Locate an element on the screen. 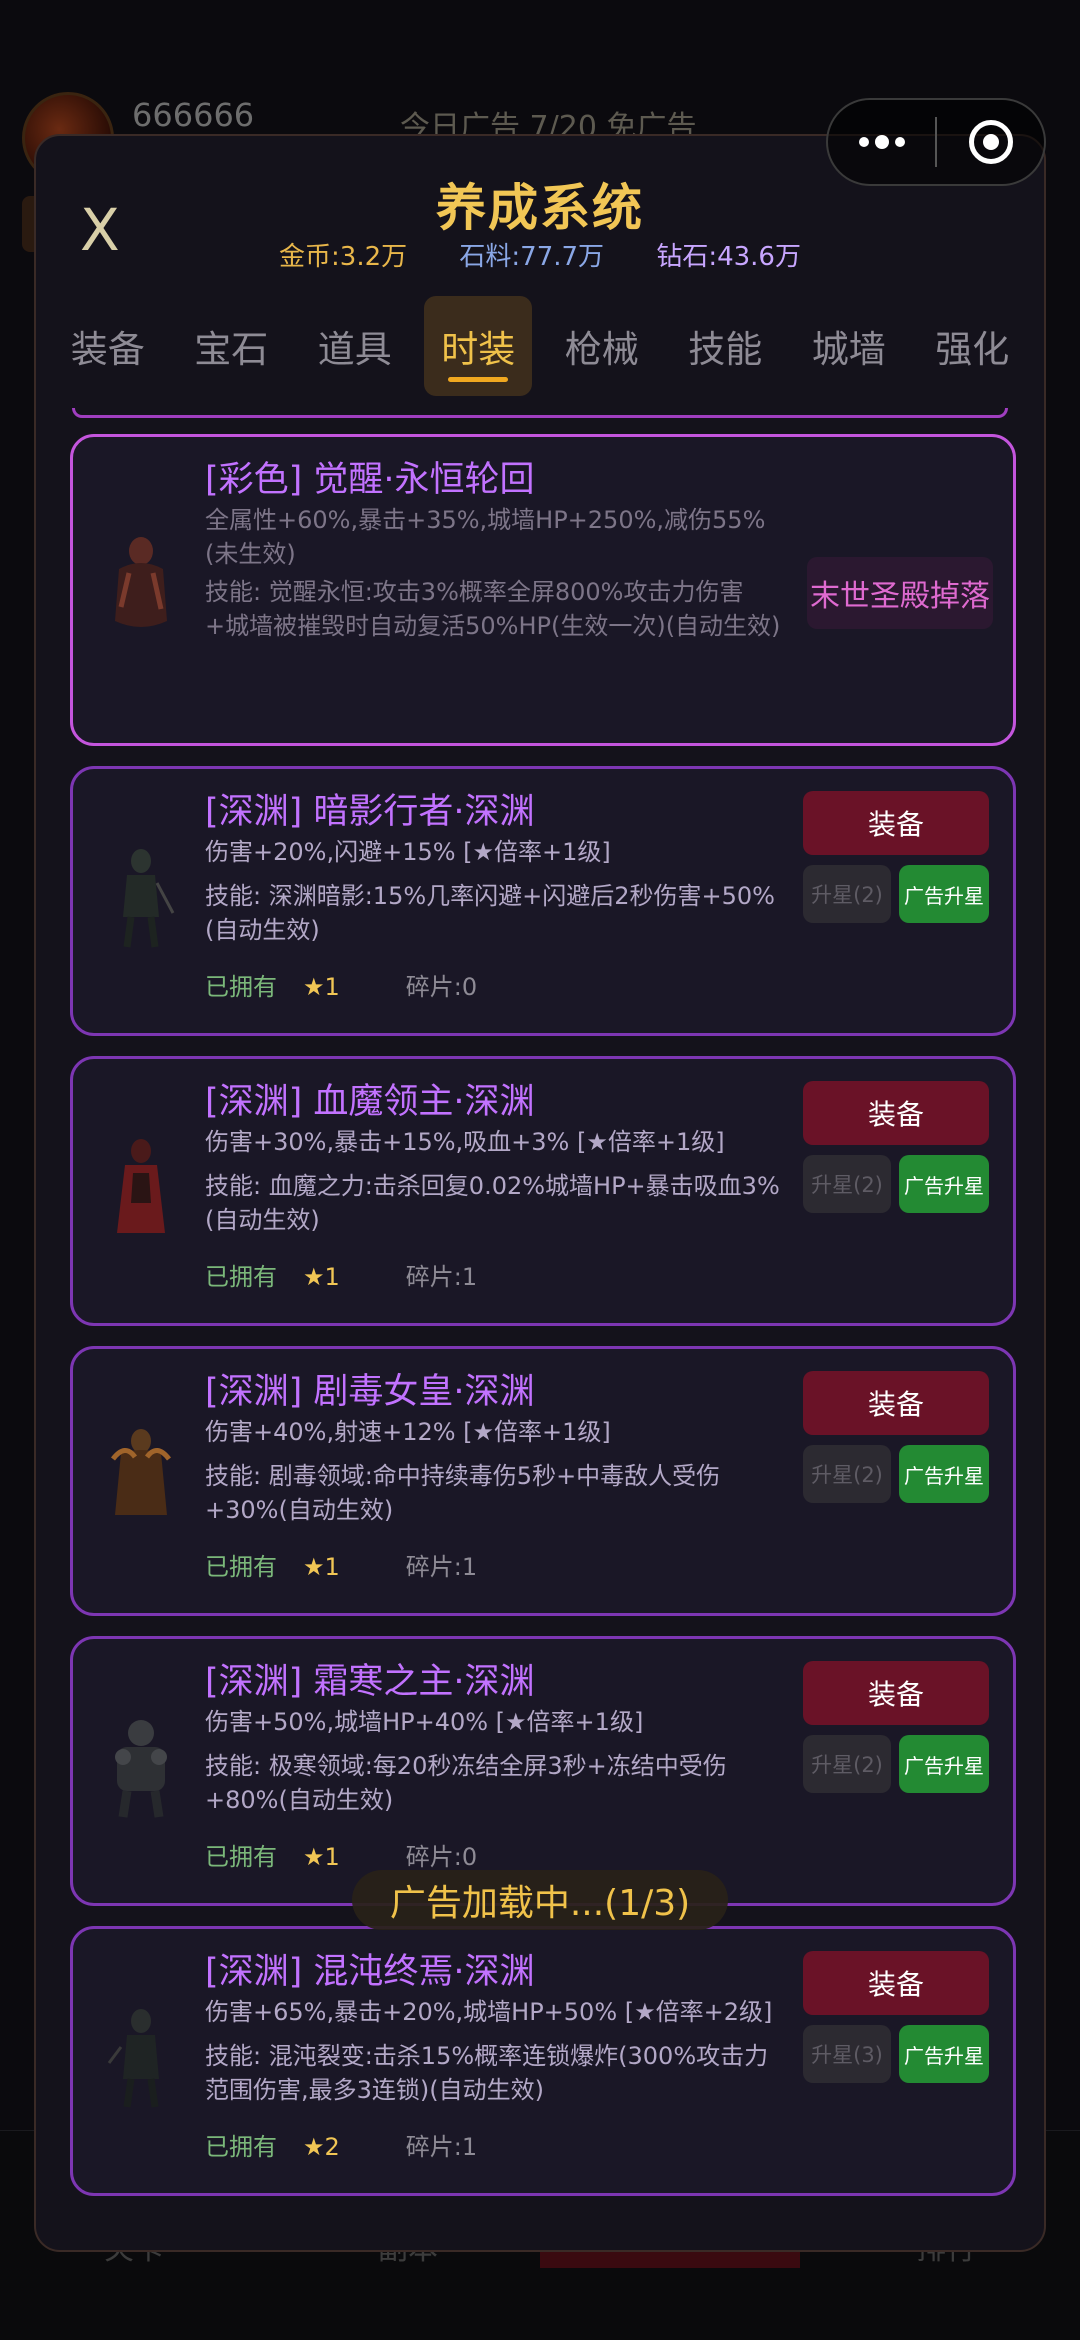  fashion-name: [彩色] 觉醒·永恒轮回 is located at coordinates (370, 480).